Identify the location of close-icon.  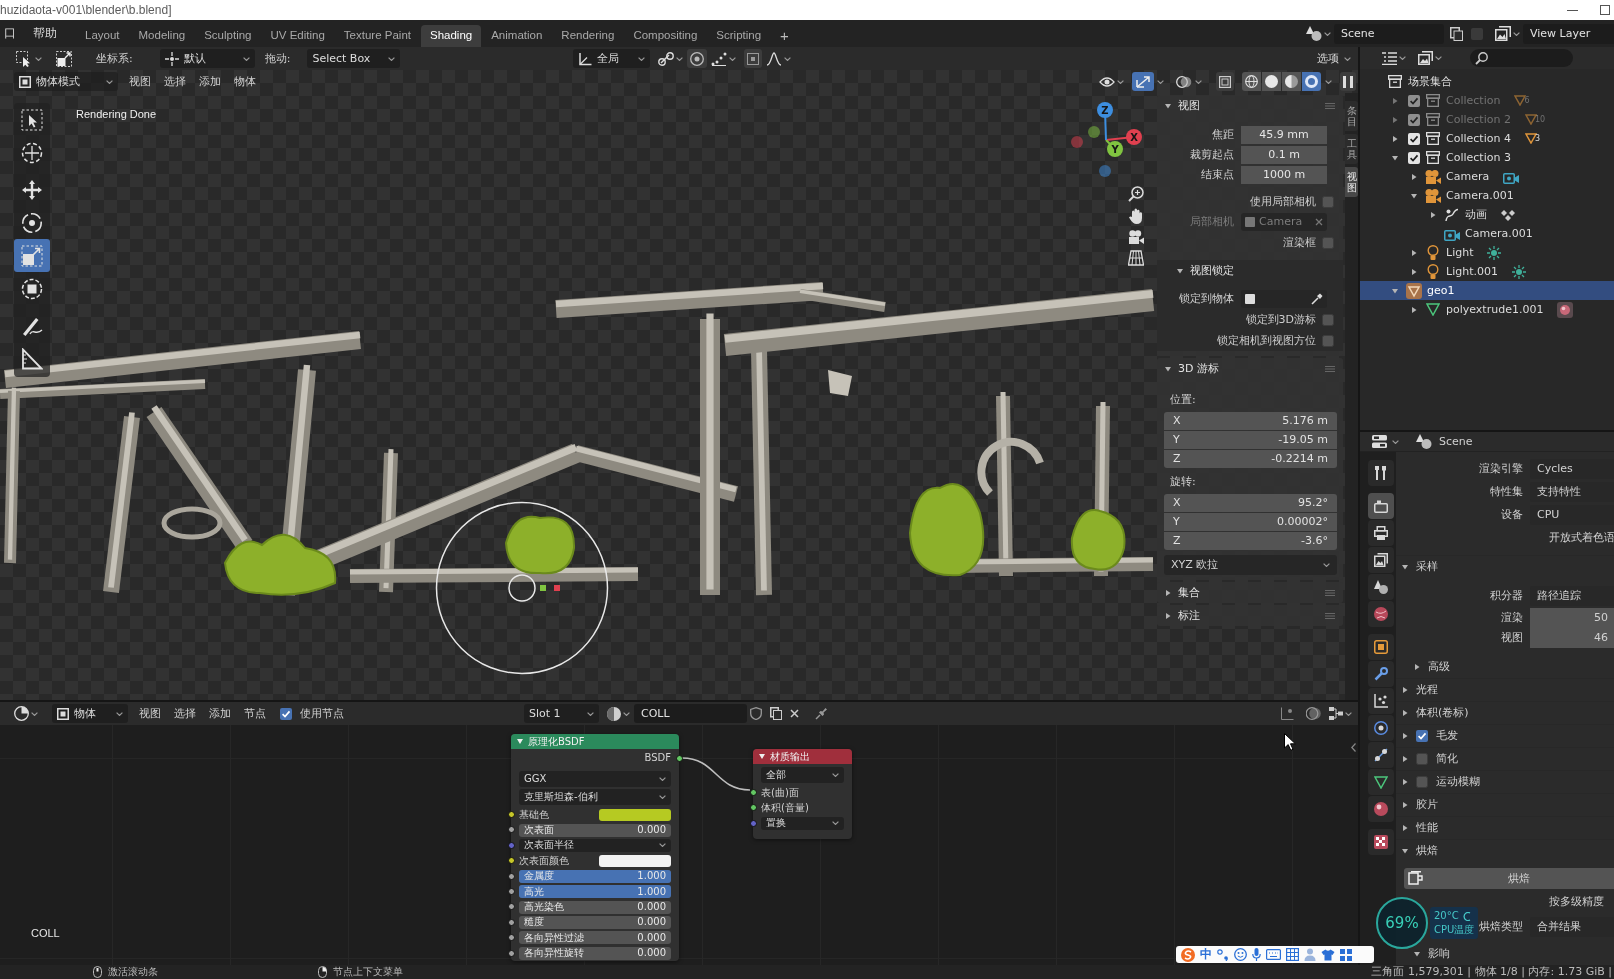
(794, 713).